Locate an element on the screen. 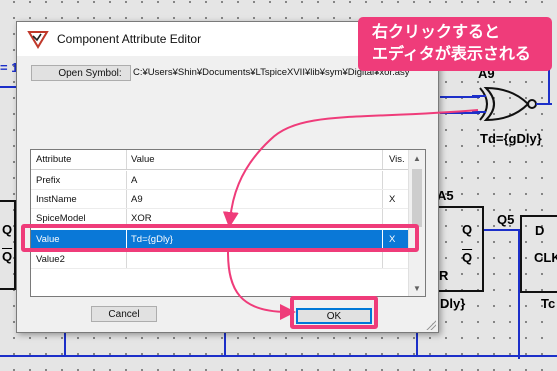 The height and width of the screenshot is (371, 557). arrow-to-row is located at coordinates (350, 168).